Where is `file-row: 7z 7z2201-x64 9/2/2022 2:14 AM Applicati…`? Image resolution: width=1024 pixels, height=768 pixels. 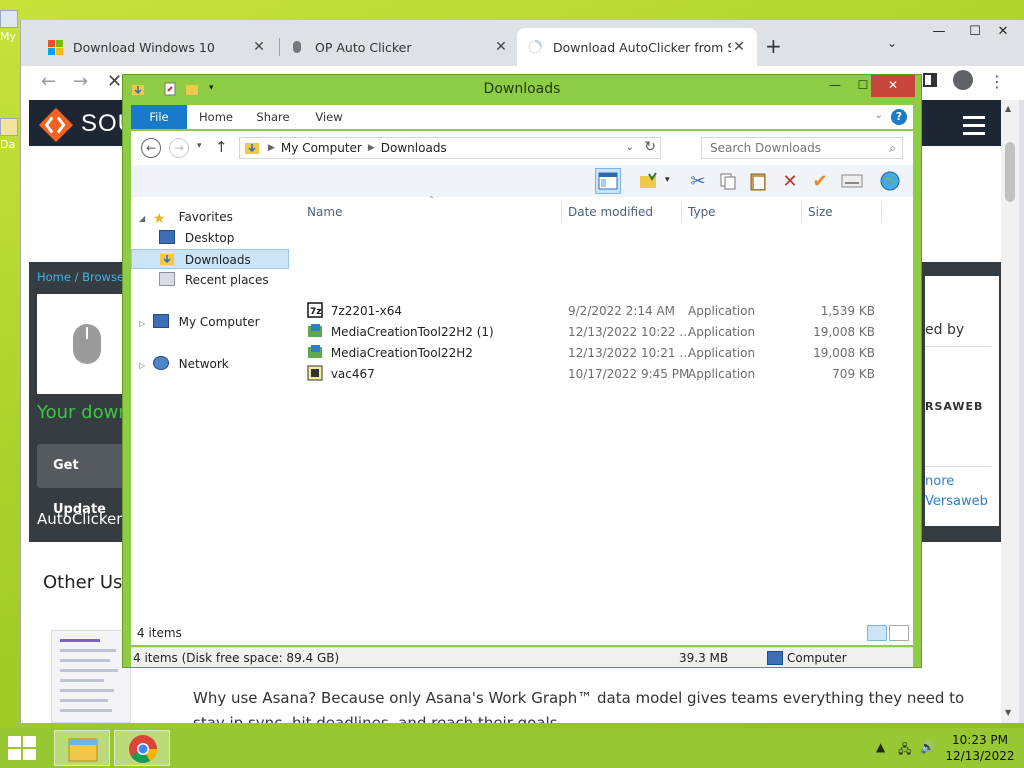 file-row: 7z 7z2201-x64 9/2/2022 2:14 AM Applicati… is located at coordinates (597, 311).